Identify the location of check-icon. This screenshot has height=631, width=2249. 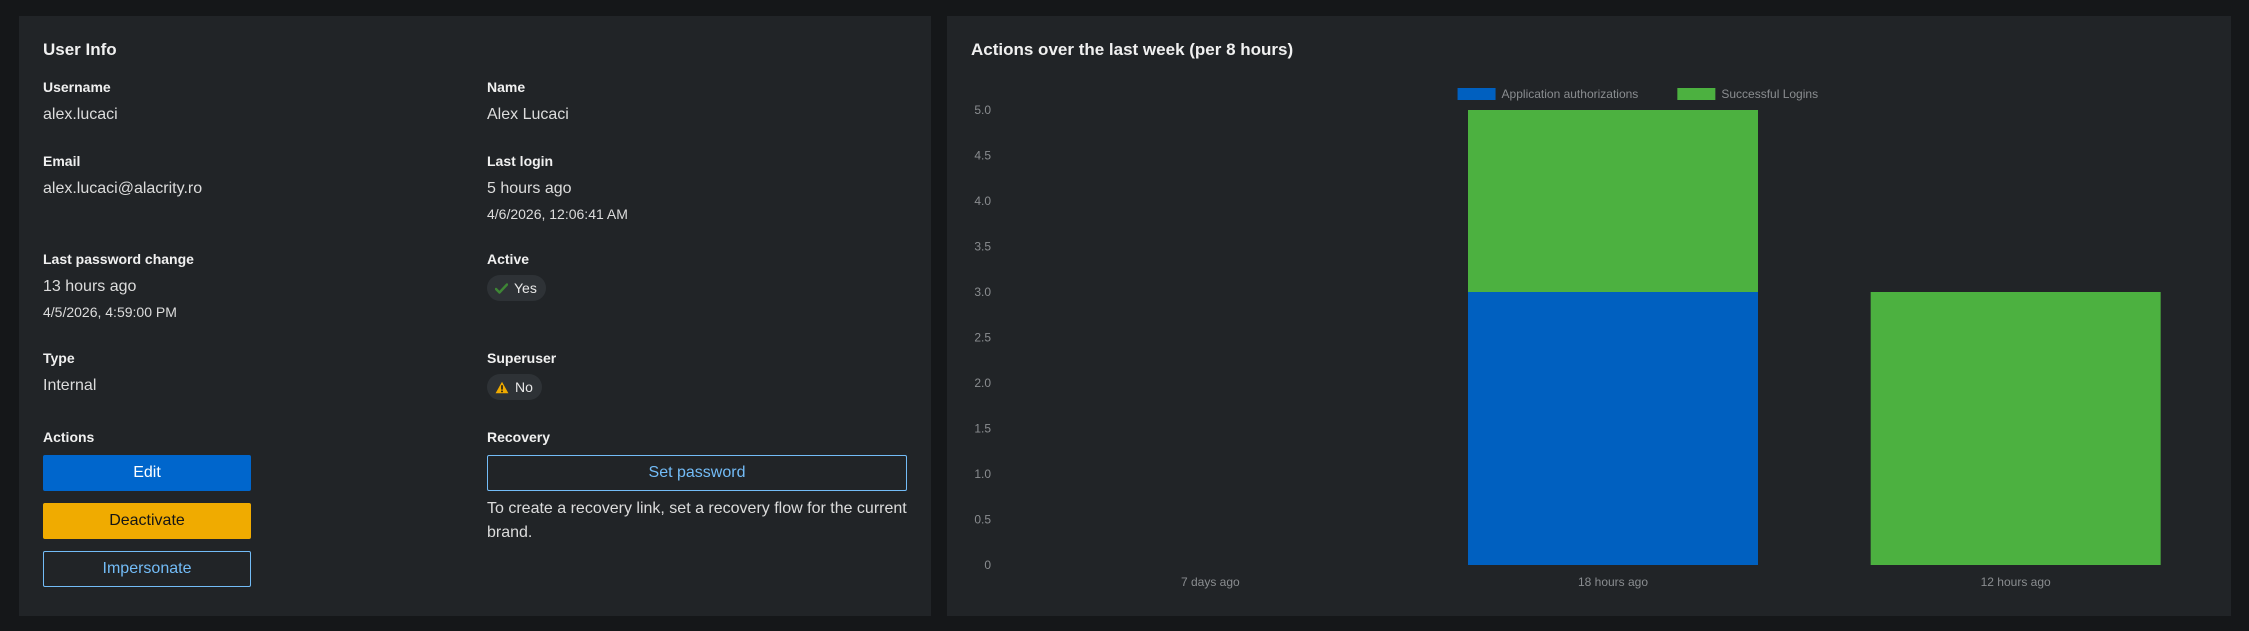
(501, 288).